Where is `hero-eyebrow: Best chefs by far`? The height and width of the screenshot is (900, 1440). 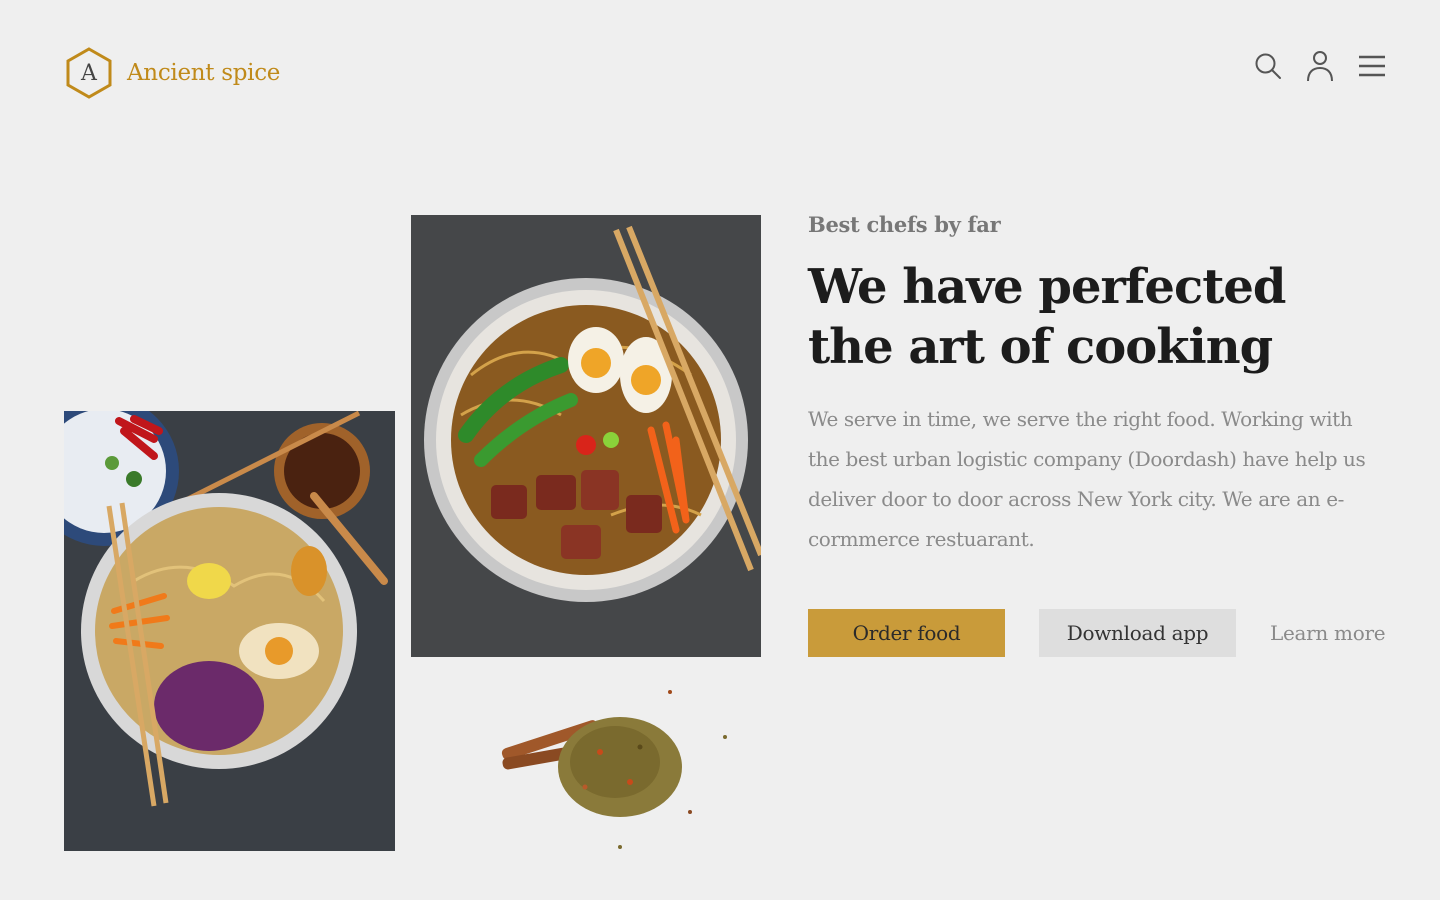 hero-eyebrow: Best chefs by far is located at coordinates (904, 224).